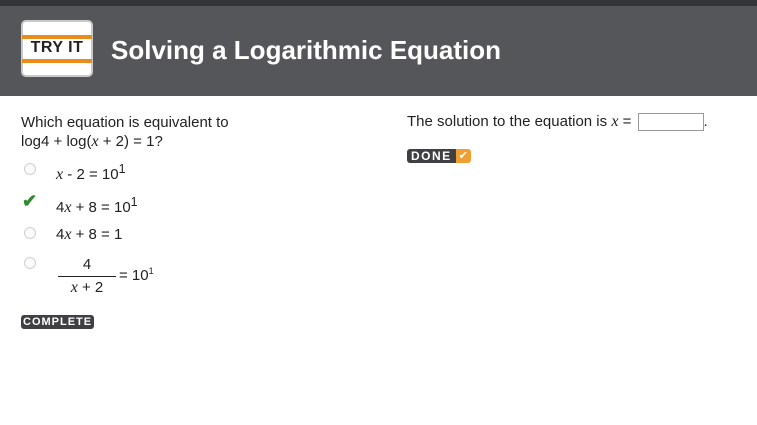  What do you see at coordinates (56, 141) in the screenshot?
I see `question-log-text: log4 + log(` at bounding box center [56, 141].